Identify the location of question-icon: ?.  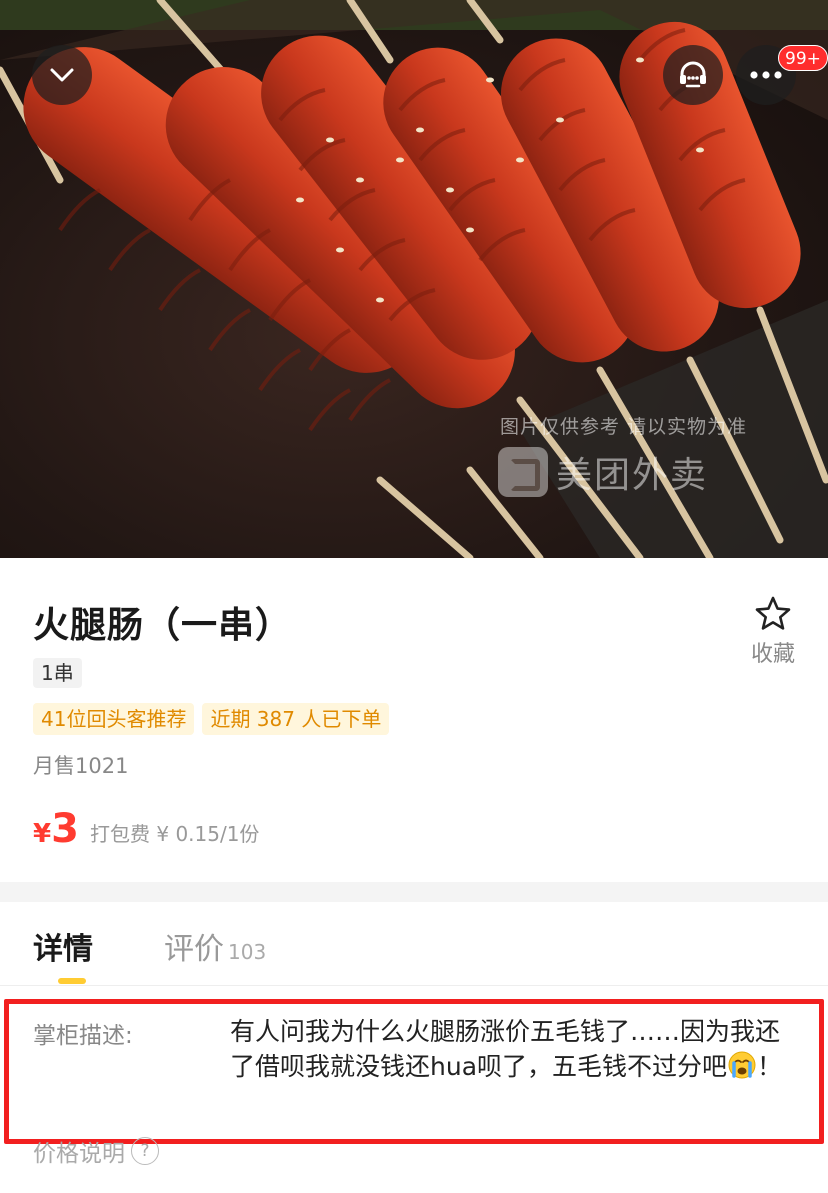
(145, 1151).